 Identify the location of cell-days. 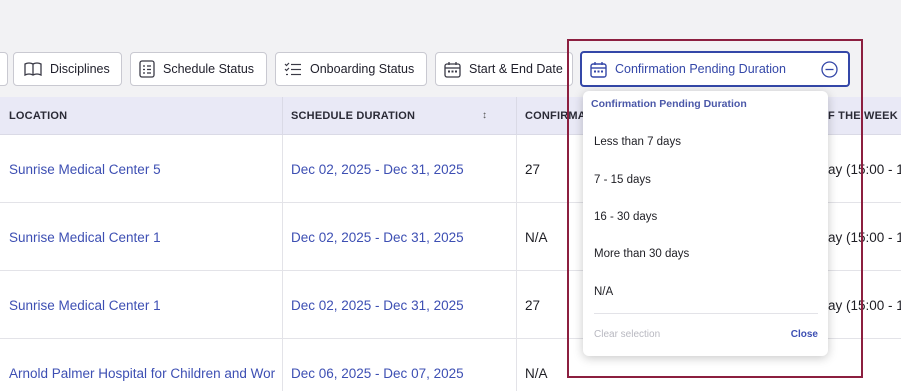
(864, 365).